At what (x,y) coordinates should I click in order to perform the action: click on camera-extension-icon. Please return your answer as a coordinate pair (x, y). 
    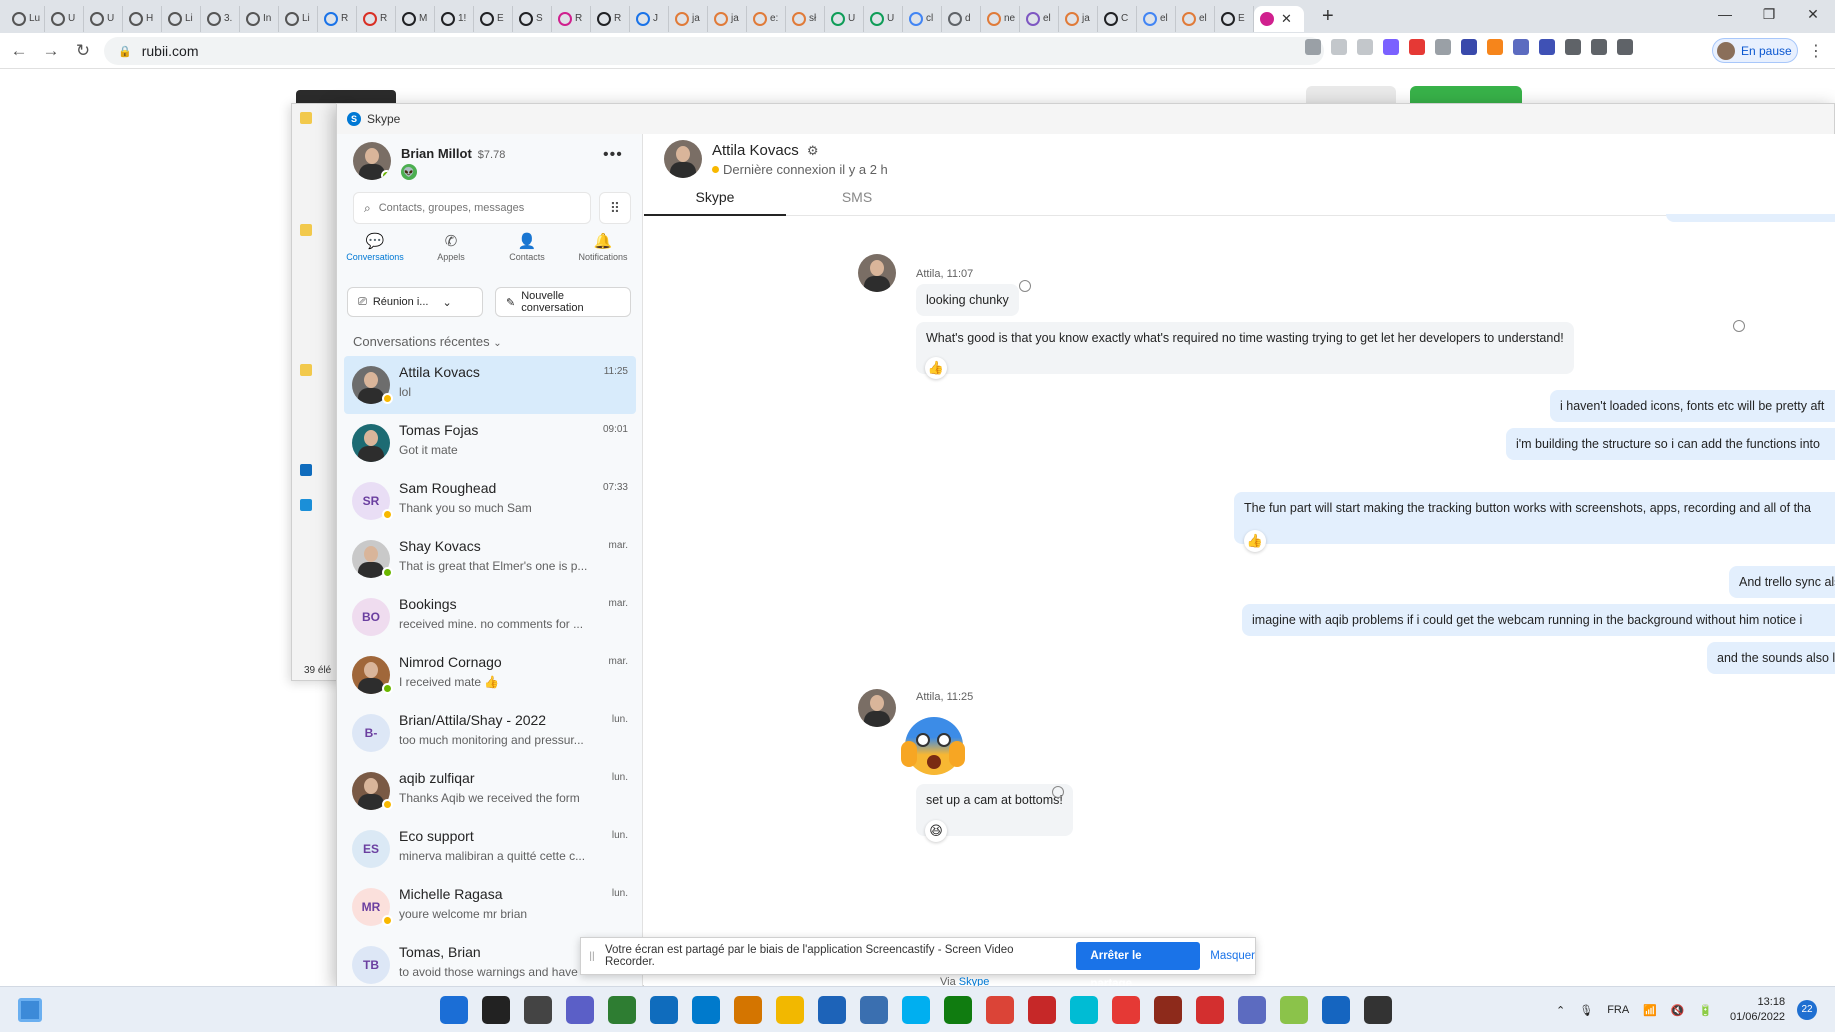
    Looking at the image, I should click on (1443, 47).